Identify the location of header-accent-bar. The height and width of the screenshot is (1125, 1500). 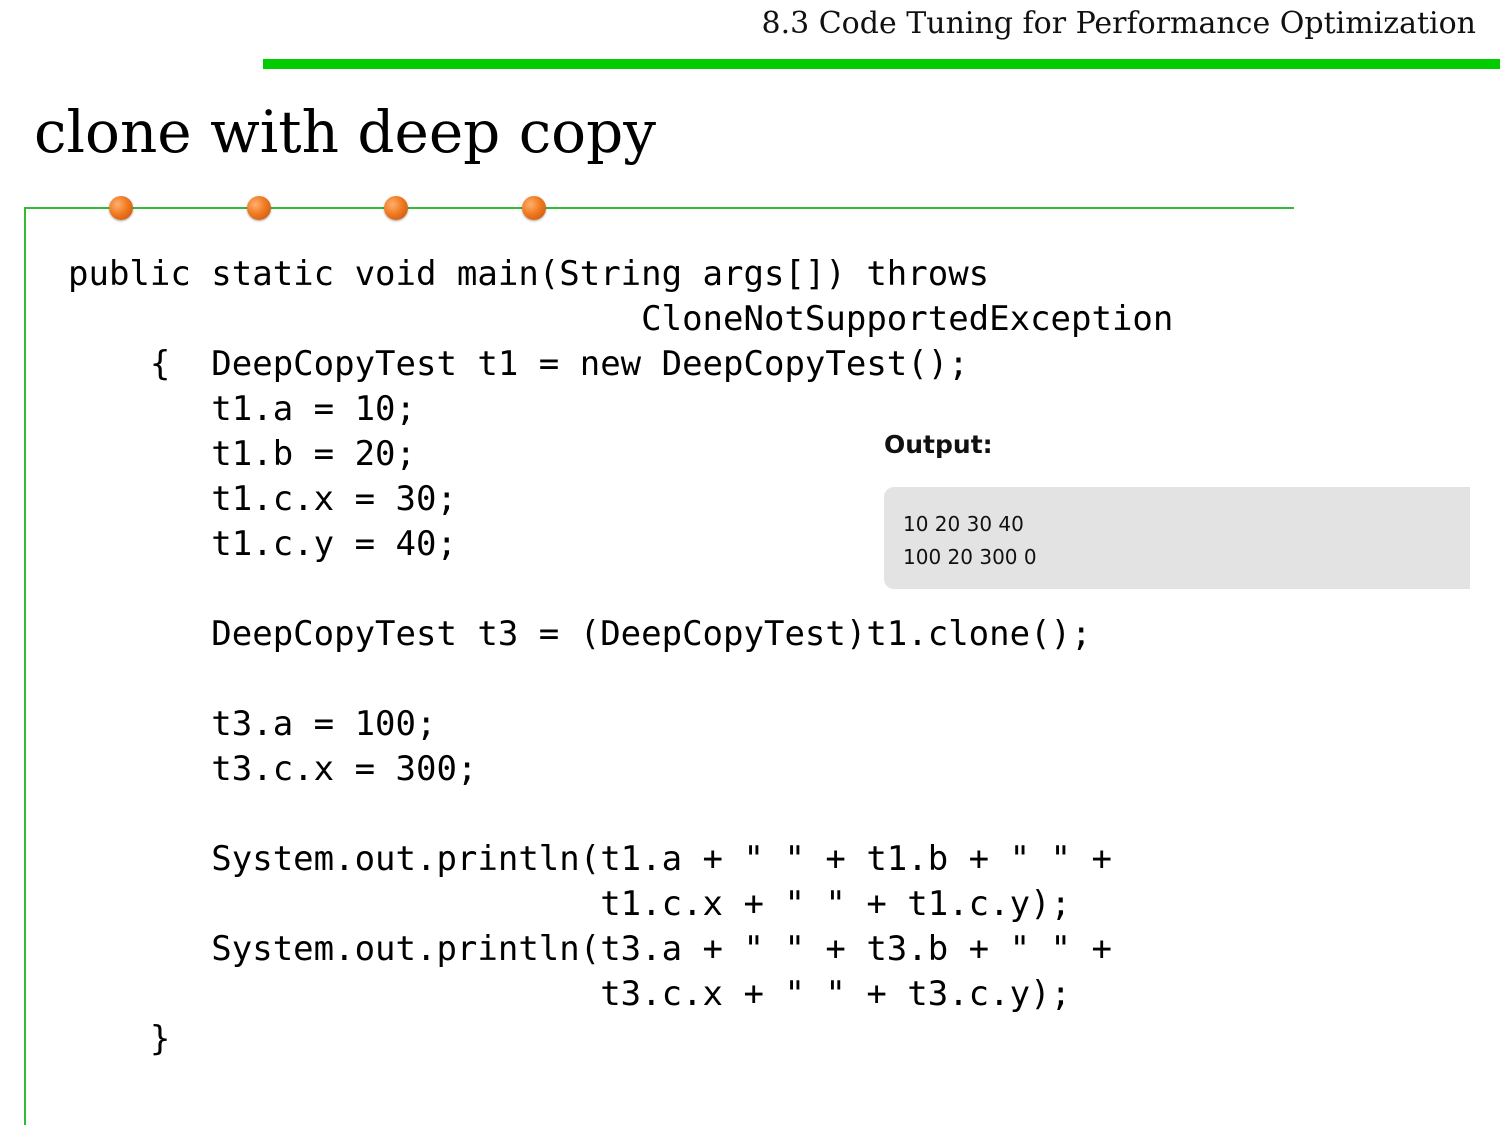
(881, 64).